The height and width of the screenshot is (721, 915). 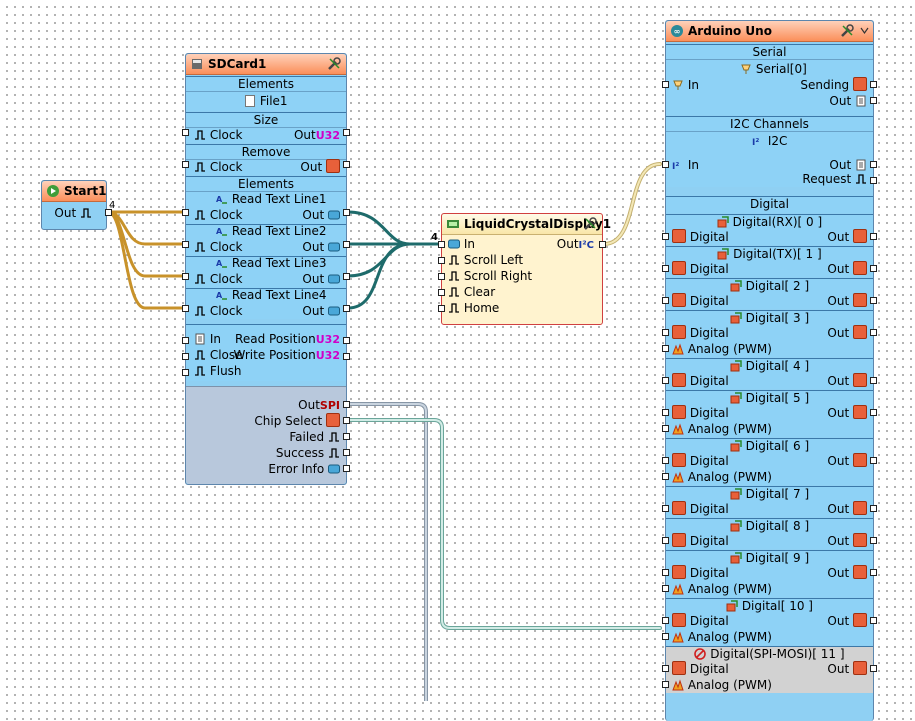 What do you see at coordinates (873, 460) in the screenshot?
I see `arduino-pin-6-out-pin` at bounding box center [873, 460].